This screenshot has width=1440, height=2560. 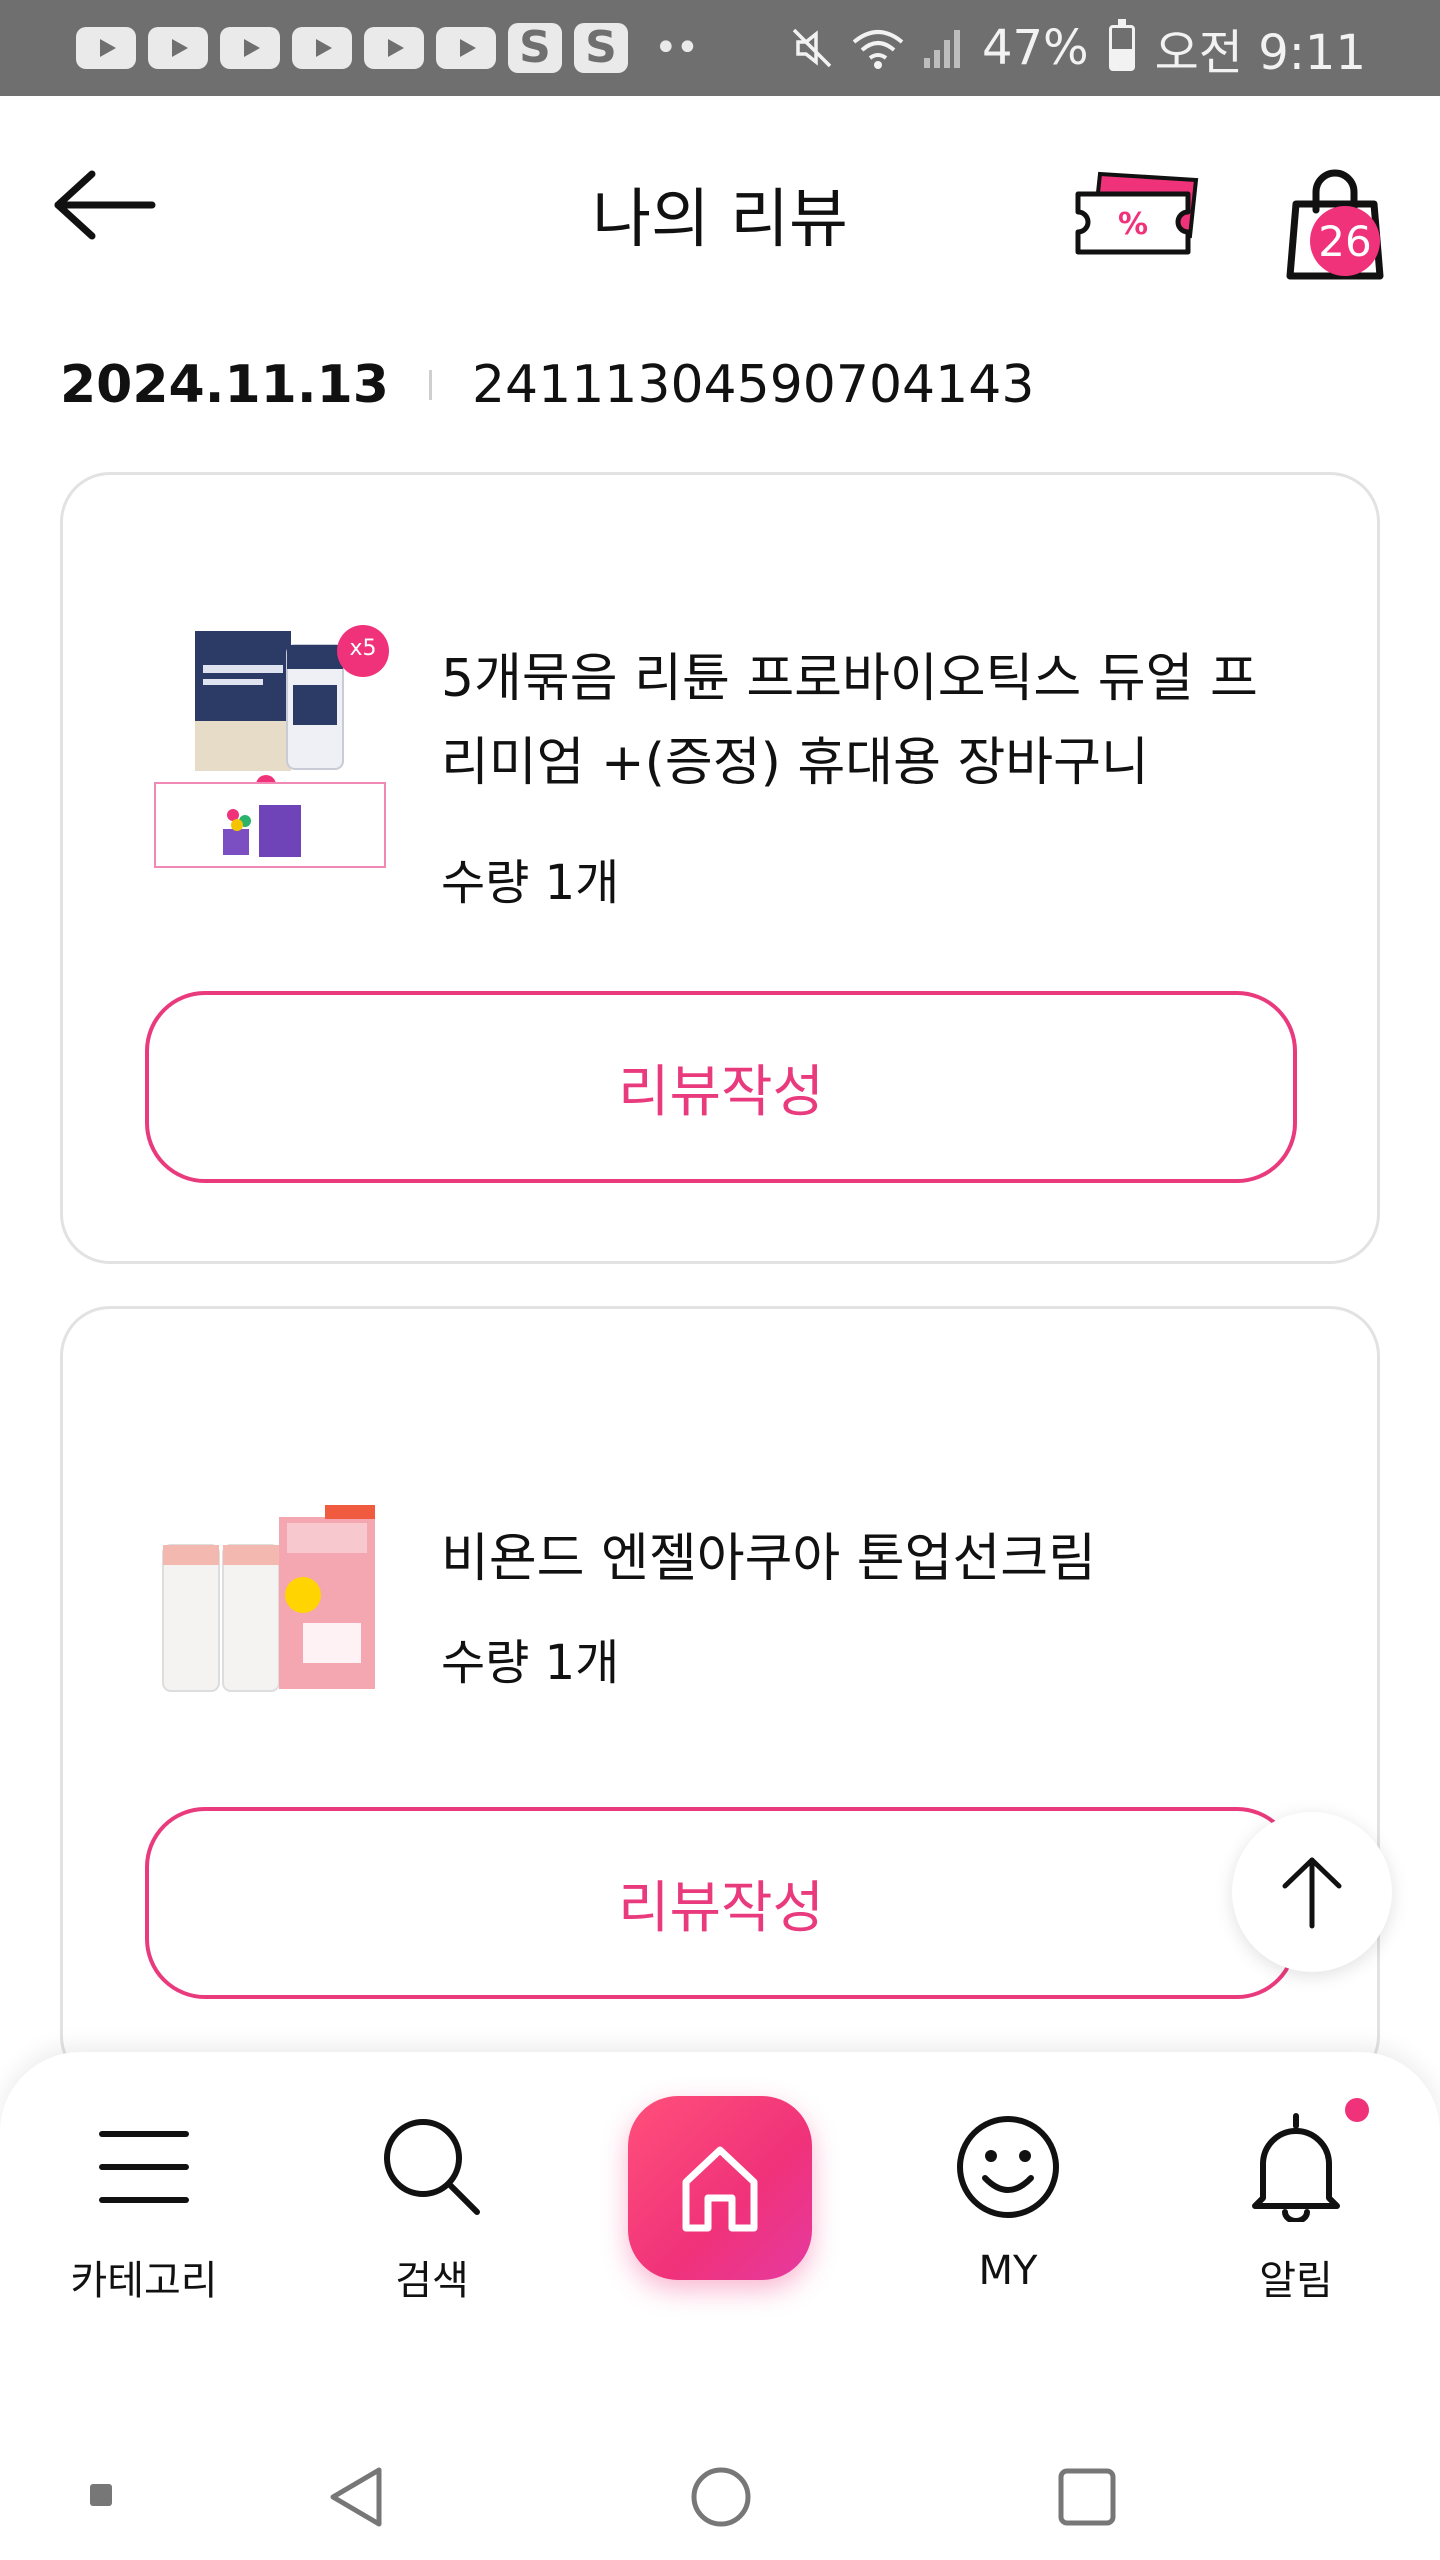 I want to click on home-nav-button, so click(x=721, y=2497).